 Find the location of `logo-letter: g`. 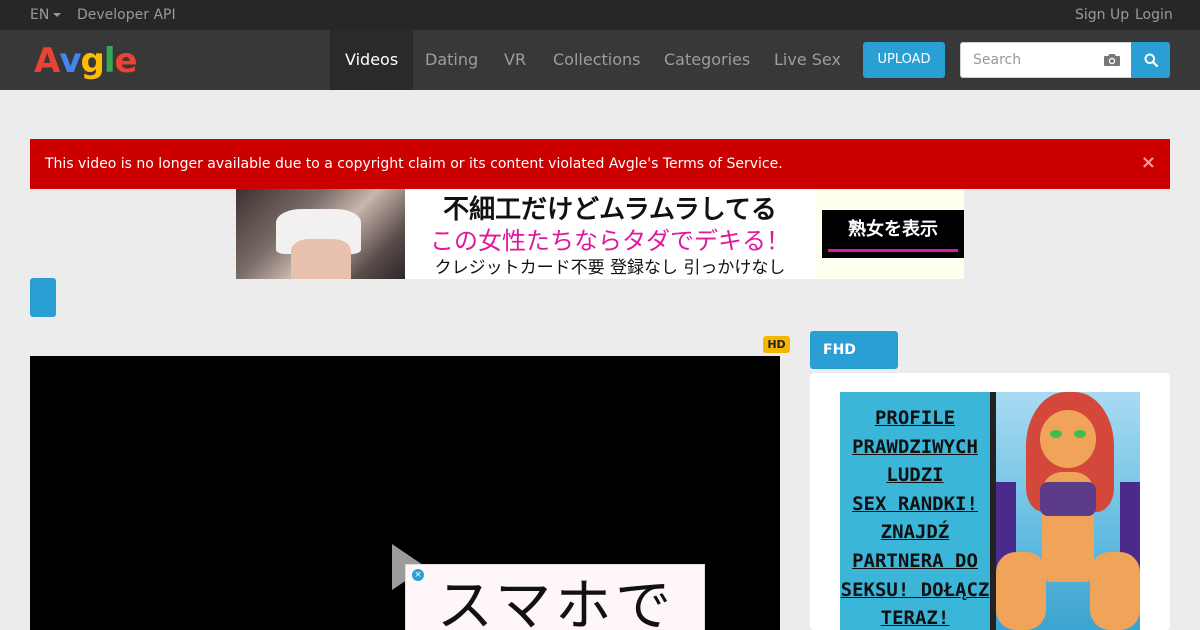

logo-letter: g is located at coordinates (92, 61).